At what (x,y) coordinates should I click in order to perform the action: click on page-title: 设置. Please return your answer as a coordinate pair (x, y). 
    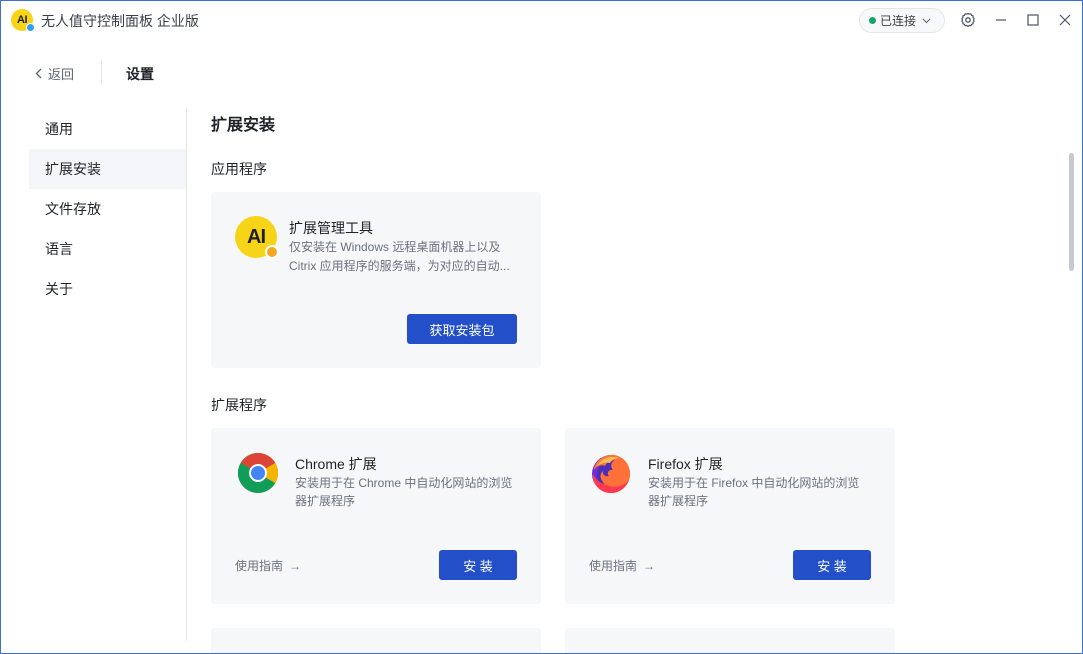
    Looking at the image, I should click on (140, 74).